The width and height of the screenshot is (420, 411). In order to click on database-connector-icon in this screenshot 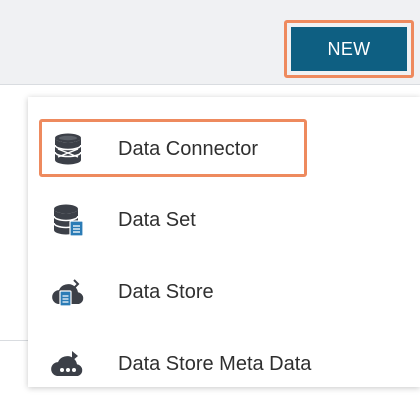, I will do `click(68, 149)`.